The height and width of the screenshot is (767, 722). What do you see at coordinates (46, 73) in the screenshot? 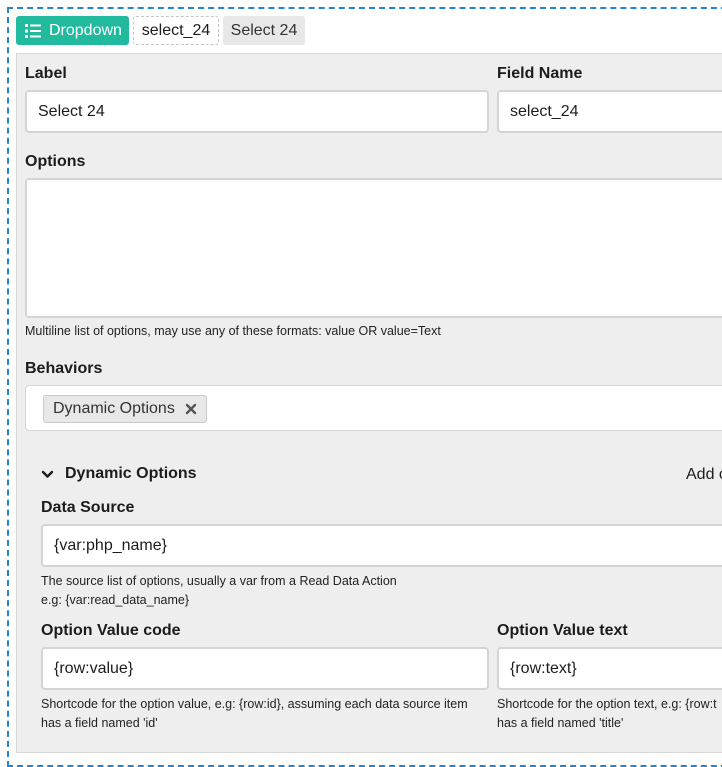
I see `label-title: Label` at bounding box center [46, 73].